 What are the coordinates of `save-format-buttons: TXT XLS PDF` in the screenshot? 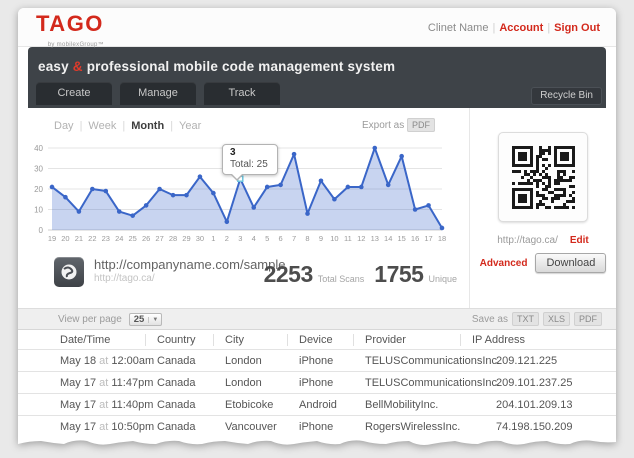 It's located at (555, 319).